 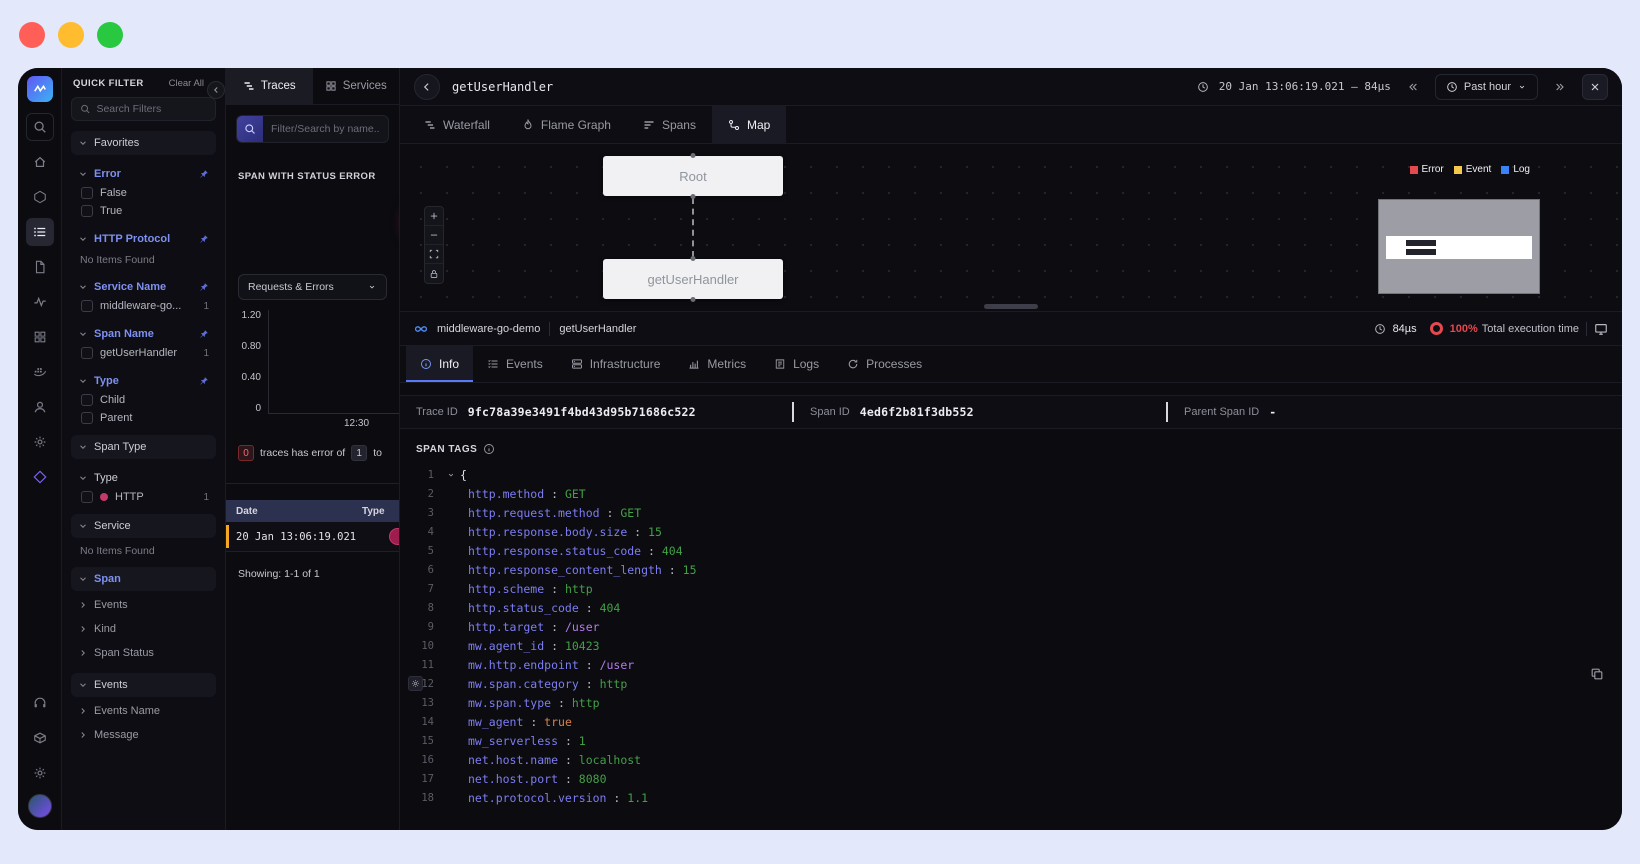 I want to click on section-events: Events, so click(x=143, y=685).